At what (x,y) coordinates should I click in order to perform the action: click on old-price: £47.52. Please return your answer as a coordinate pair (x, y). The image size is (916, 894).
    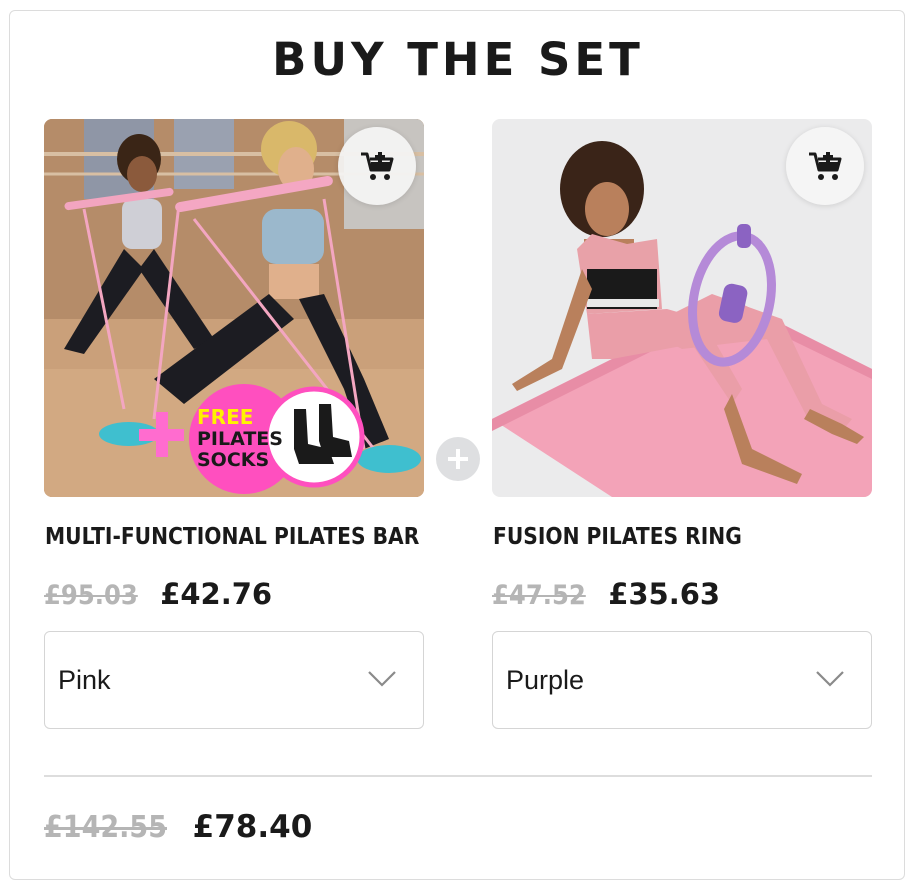
    Looking at the image, I should click on (539, 595).